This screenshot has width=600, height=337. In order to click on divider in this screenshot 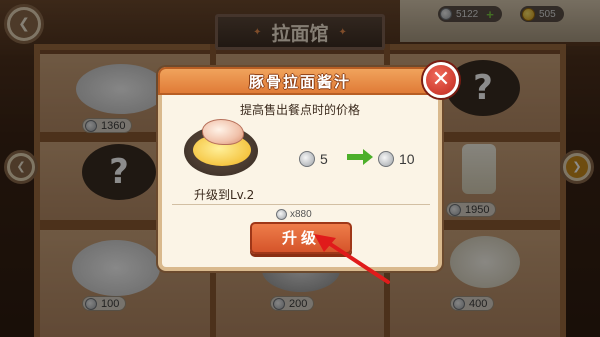, I will do `click(301, 204)`.